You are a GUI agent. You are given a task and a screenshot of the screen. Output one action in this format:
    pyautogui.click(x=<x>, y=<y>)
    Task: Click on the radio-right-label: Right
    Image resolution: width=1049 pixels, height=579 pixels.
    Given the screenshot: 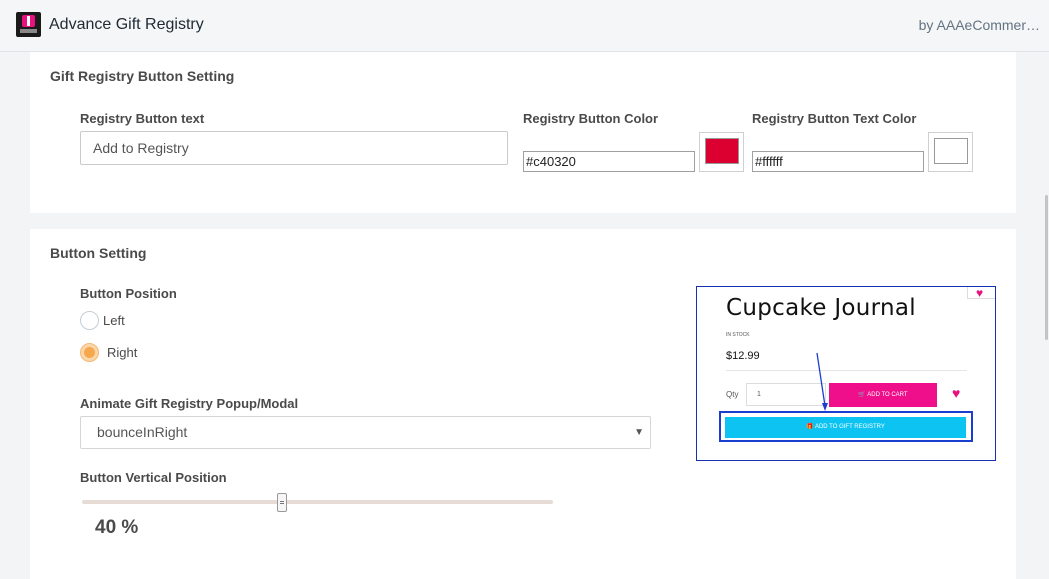 What is the action you would take?
    pyautogui.click(x=122, y=352)
    